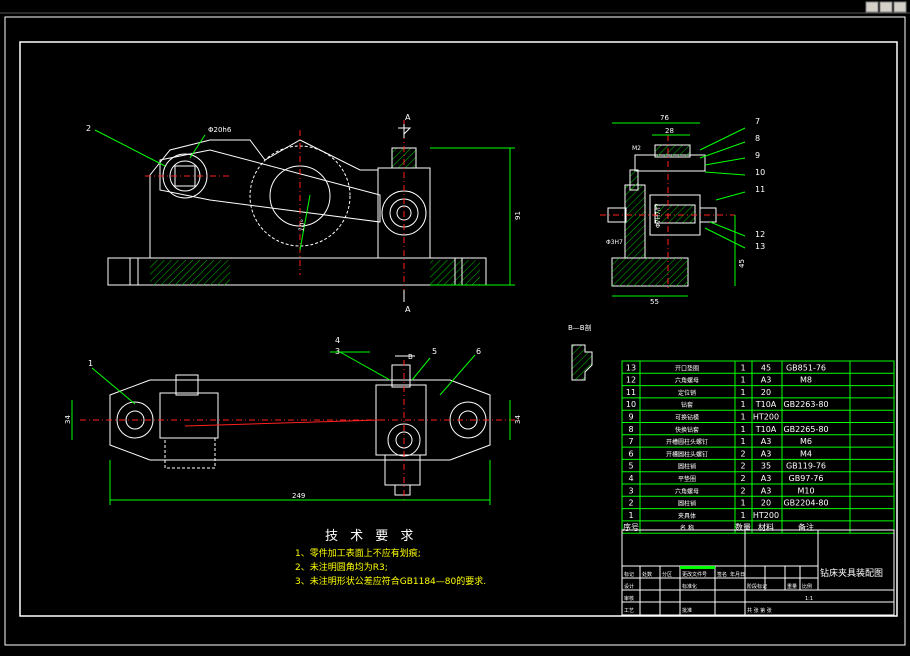  What do you see at coordinates (687, 368) in the screenshot?
I see `bom-cell: 开口垫圈` at bounding box center [687, 368].